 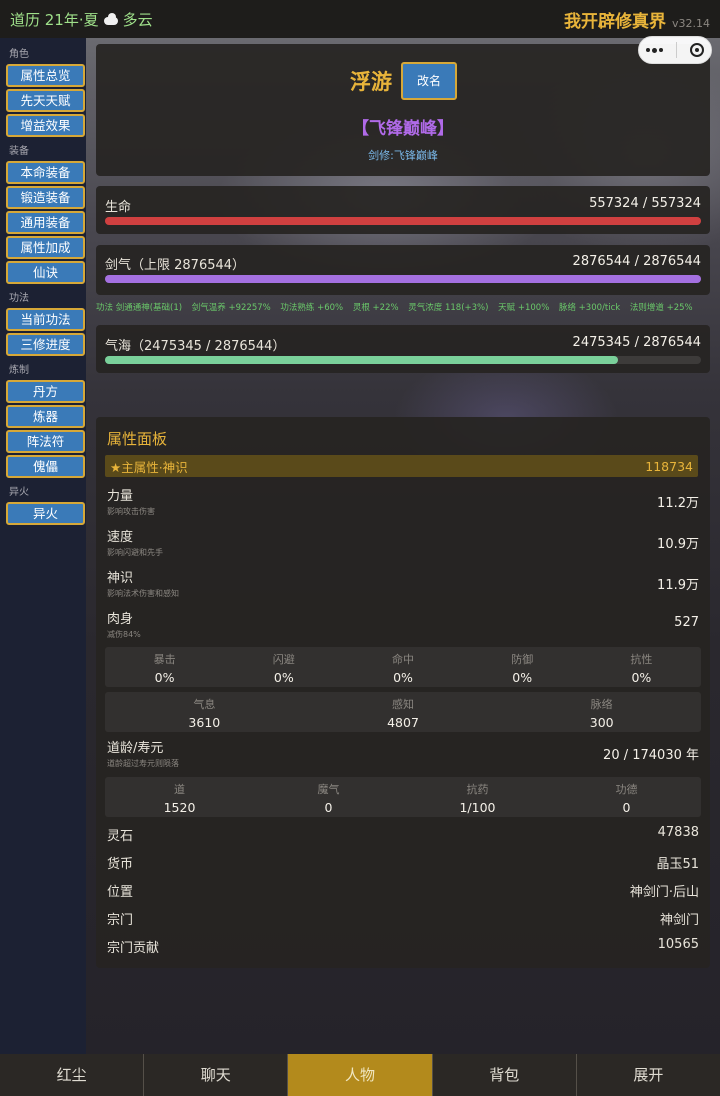 What do you see at coordinates (403, 862) in the screenshot?
I see `info-row: 货币 晶玉51` at bounding box center [403, 862].